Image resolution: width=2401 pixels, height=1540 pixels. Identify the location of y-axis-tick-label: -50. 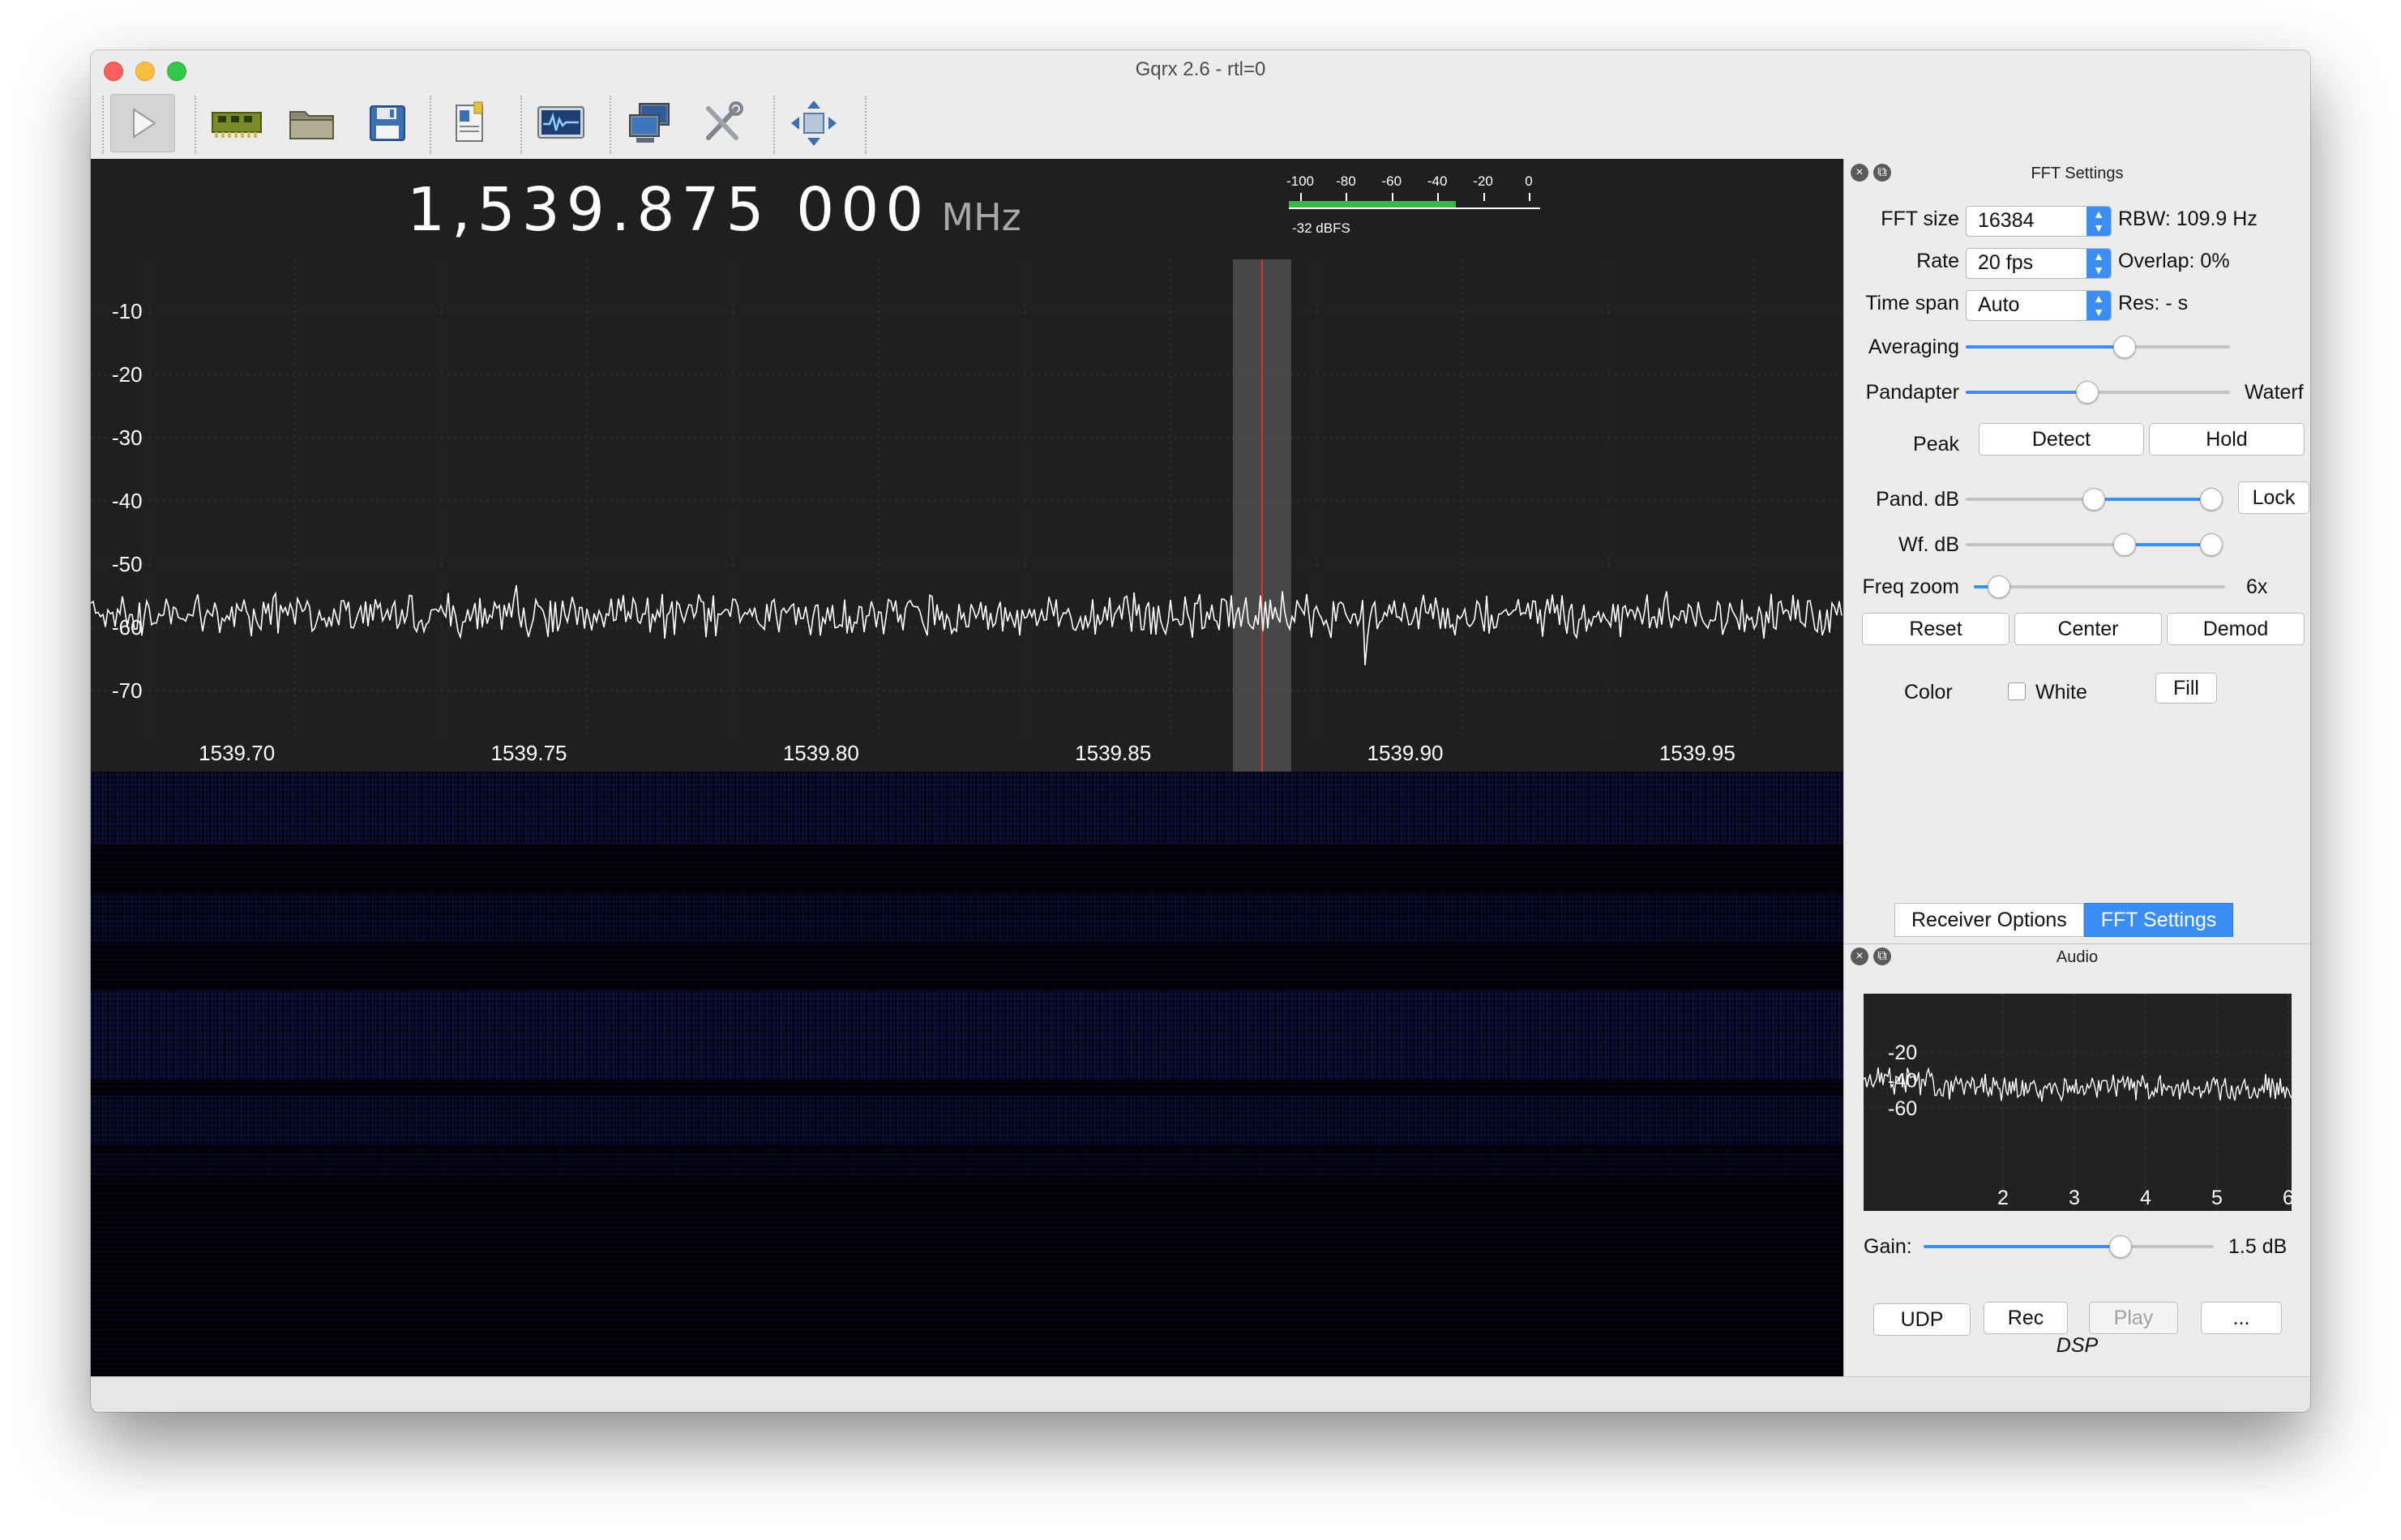
(127, 564).